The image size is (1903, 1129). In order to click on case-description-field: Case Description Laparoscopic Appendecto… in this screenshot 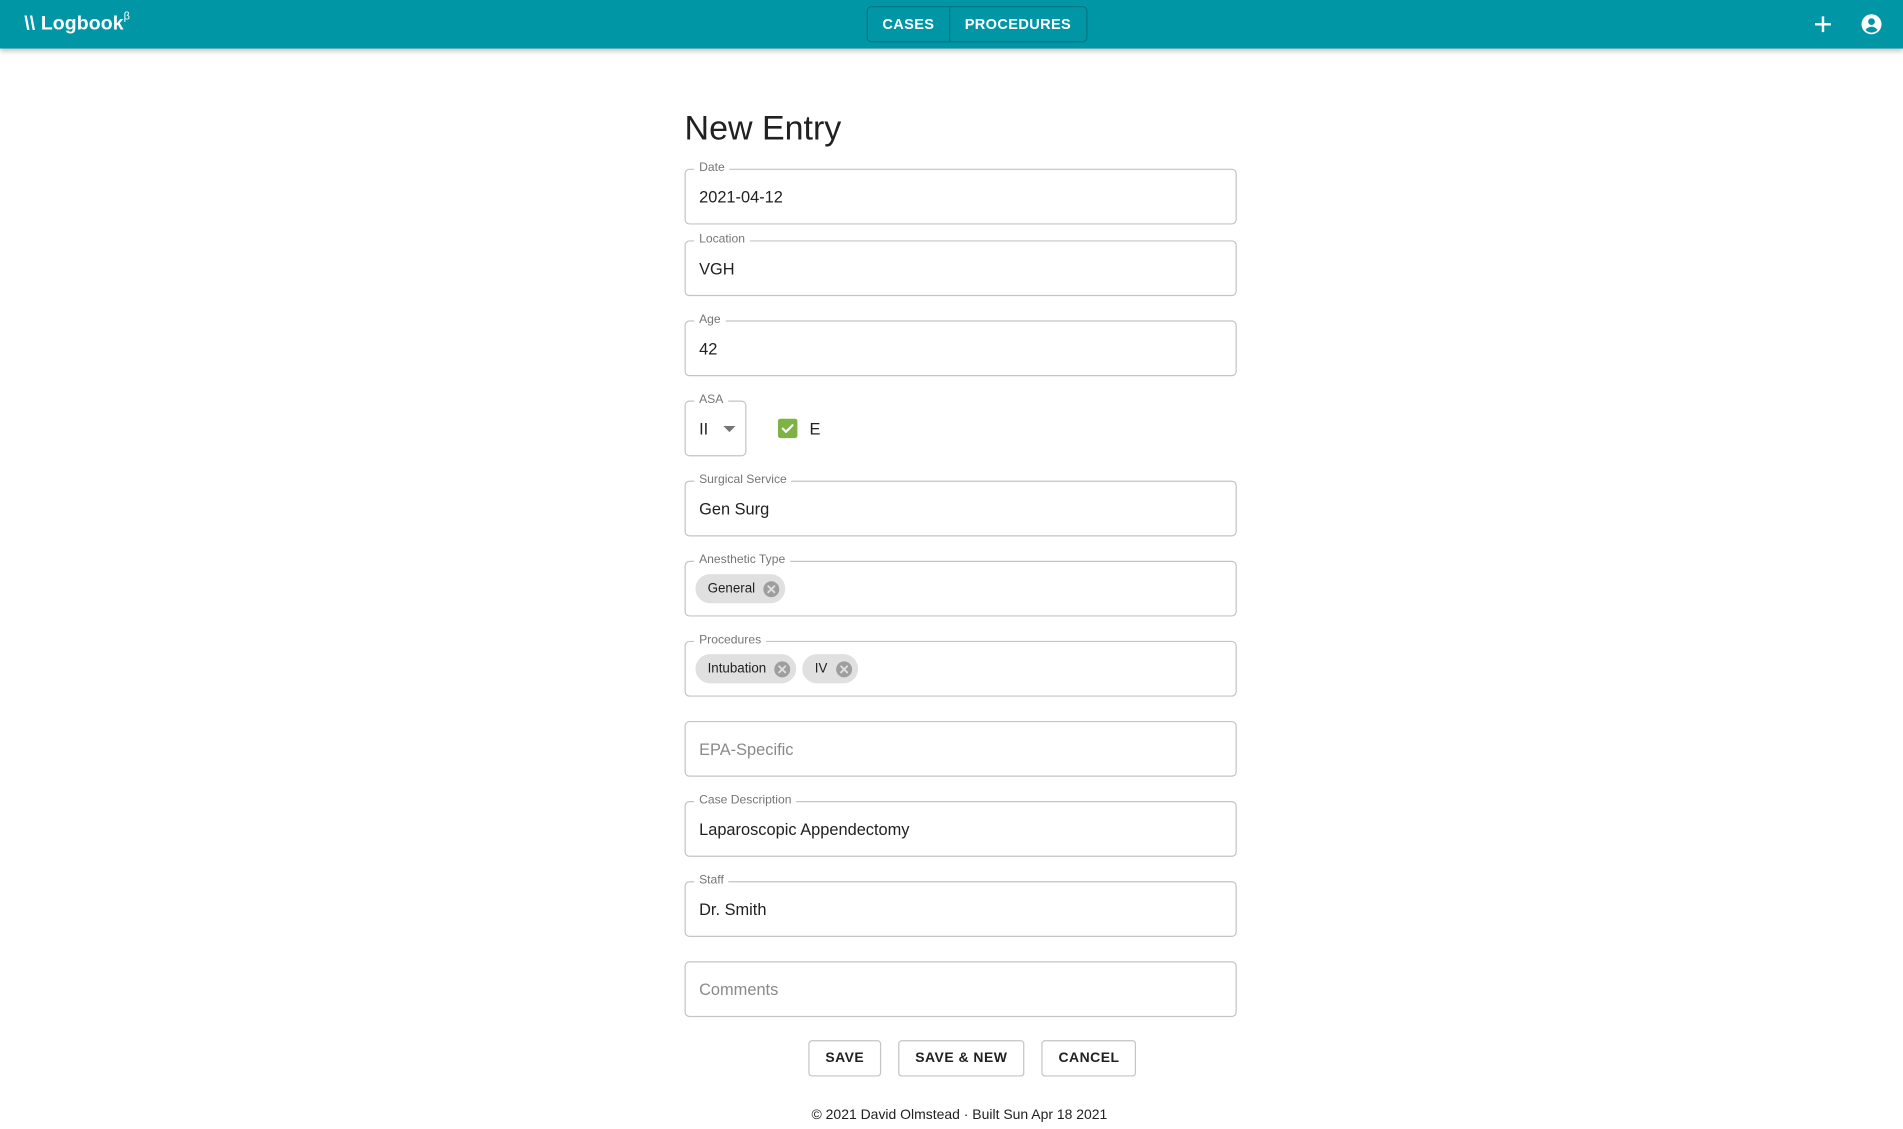, I will do `click(960, 825)`.